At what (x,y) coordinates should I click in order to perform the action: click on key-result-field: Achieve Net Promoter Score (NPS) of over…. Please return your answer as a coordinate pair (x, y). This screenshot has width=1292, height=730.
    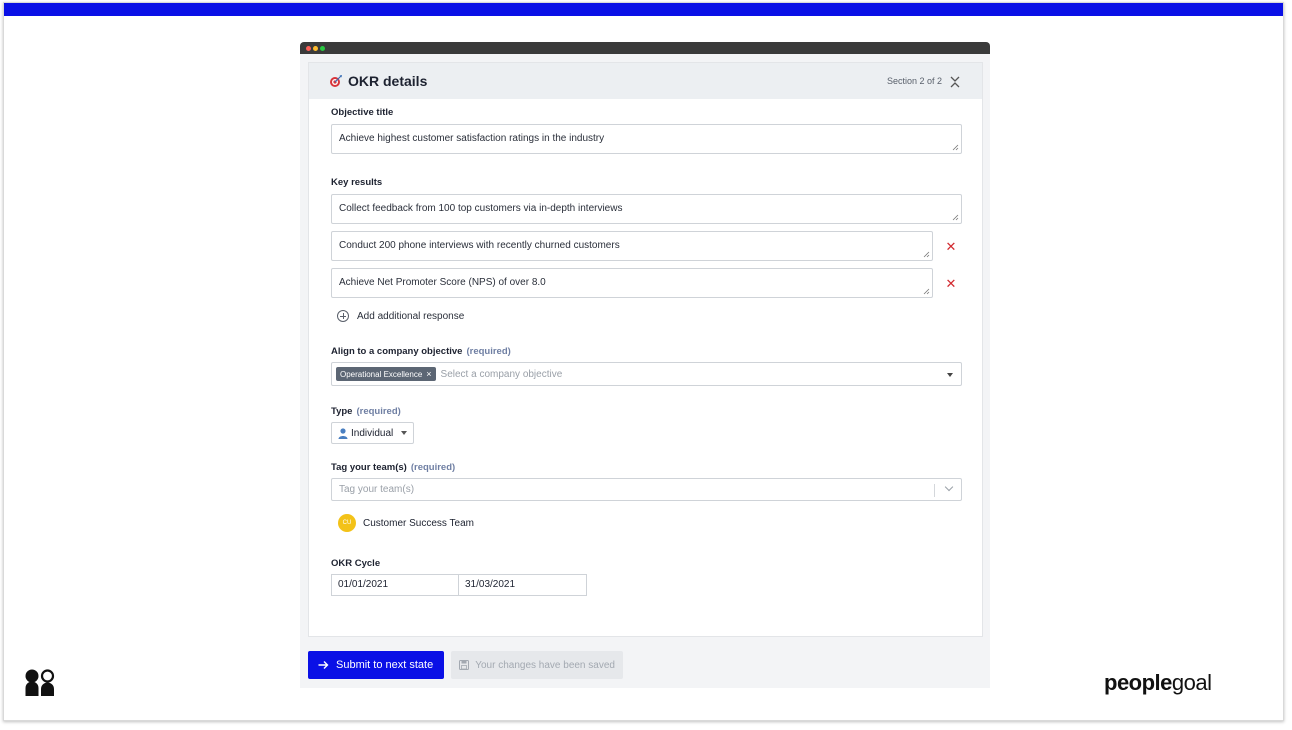
    Looking at the image, I should click on (632, 283).